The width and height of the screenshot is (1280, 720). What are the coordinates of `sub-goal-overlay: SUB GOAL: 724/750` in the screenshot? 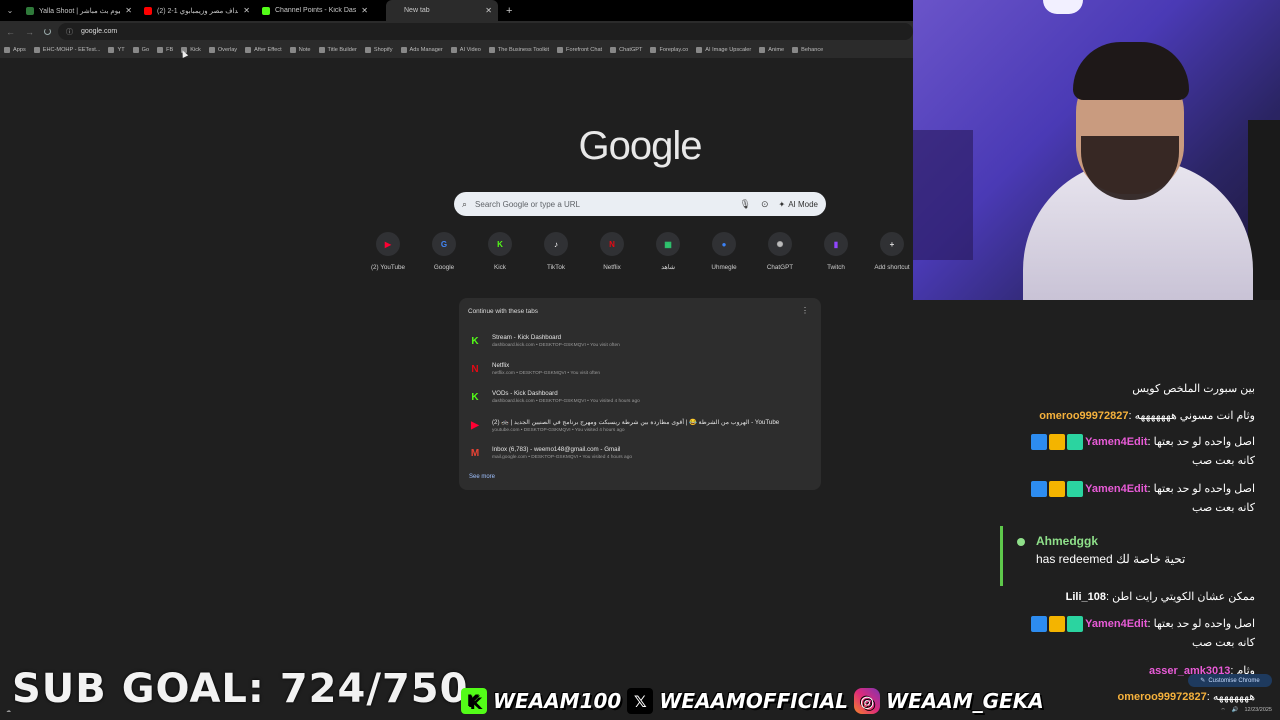 It's located at (240, 689).